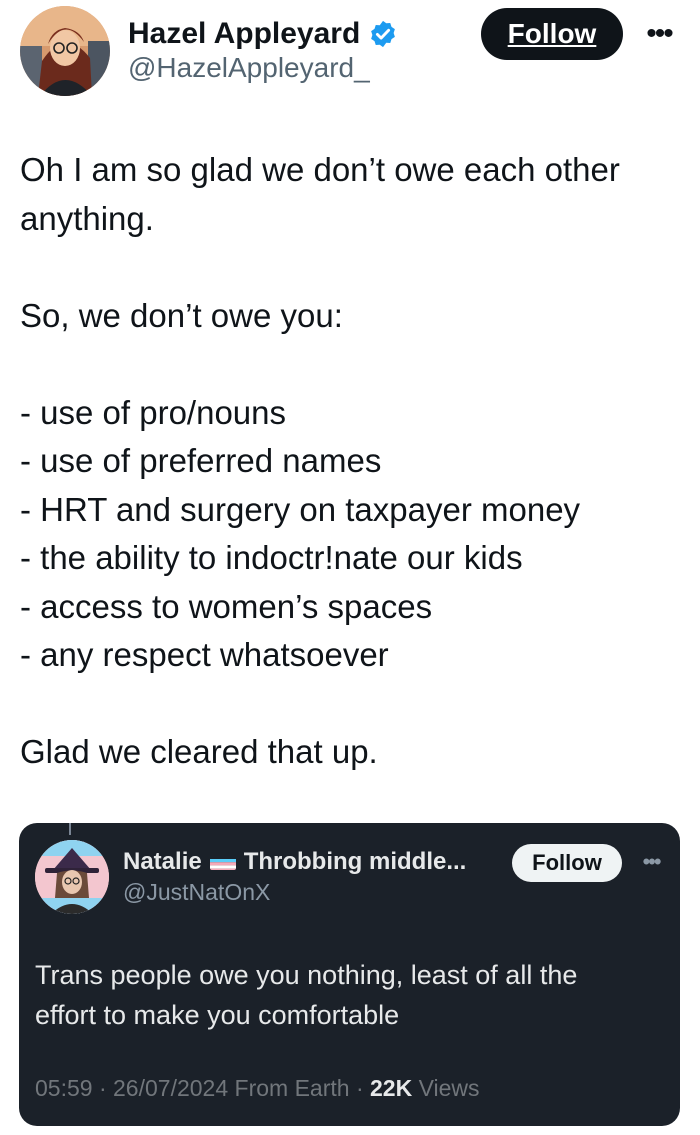 Image resolution: width=700 pixels, height=1135 pixels. I want to click on author-avatar, so click(65, 51).